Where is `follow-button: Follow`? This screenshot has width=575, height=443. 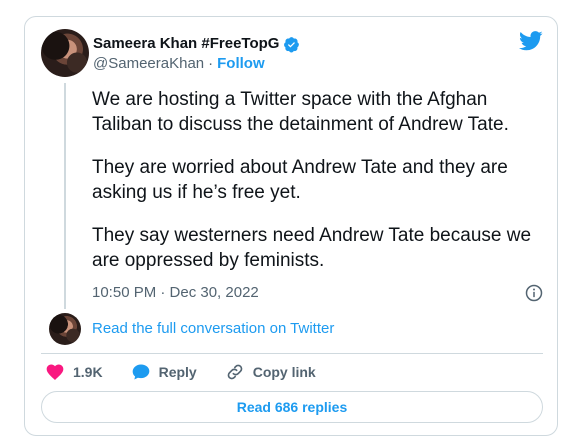
follow-button: Follow is located at coordinates (241, 64).